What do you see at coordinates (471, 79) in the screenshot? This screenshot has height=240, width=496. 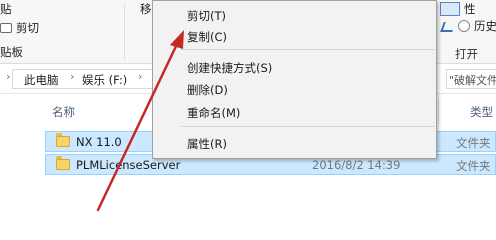 I see `search-input: "破解文件` at bounding box center [471, 79].